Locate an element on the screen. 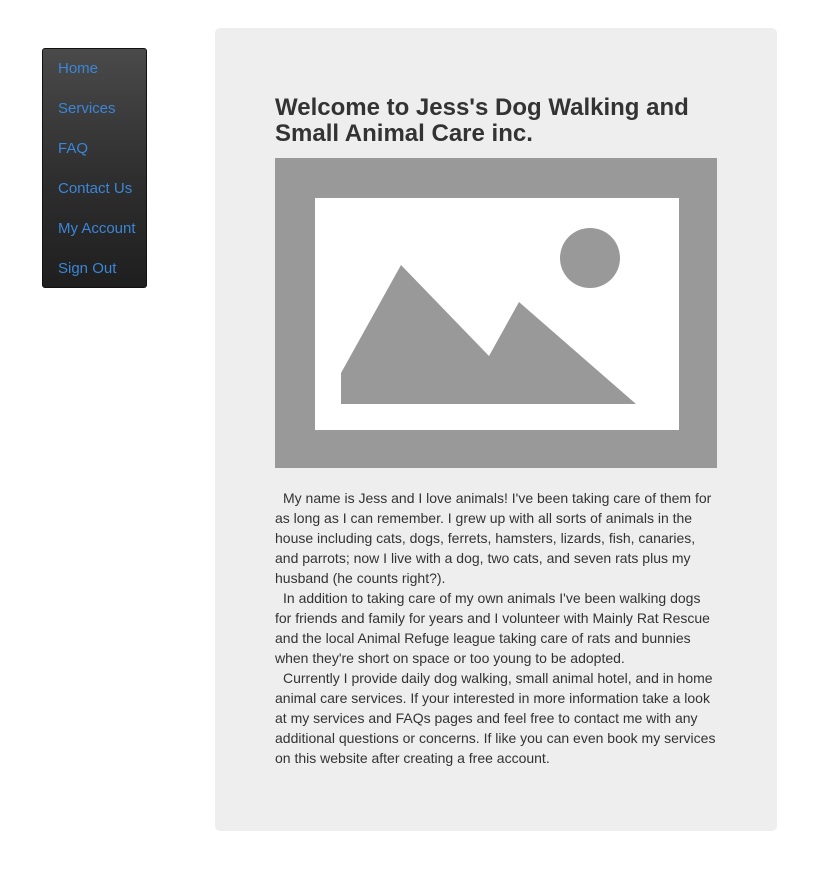  nav-item-services: Services is located at coordinates (87, 109).